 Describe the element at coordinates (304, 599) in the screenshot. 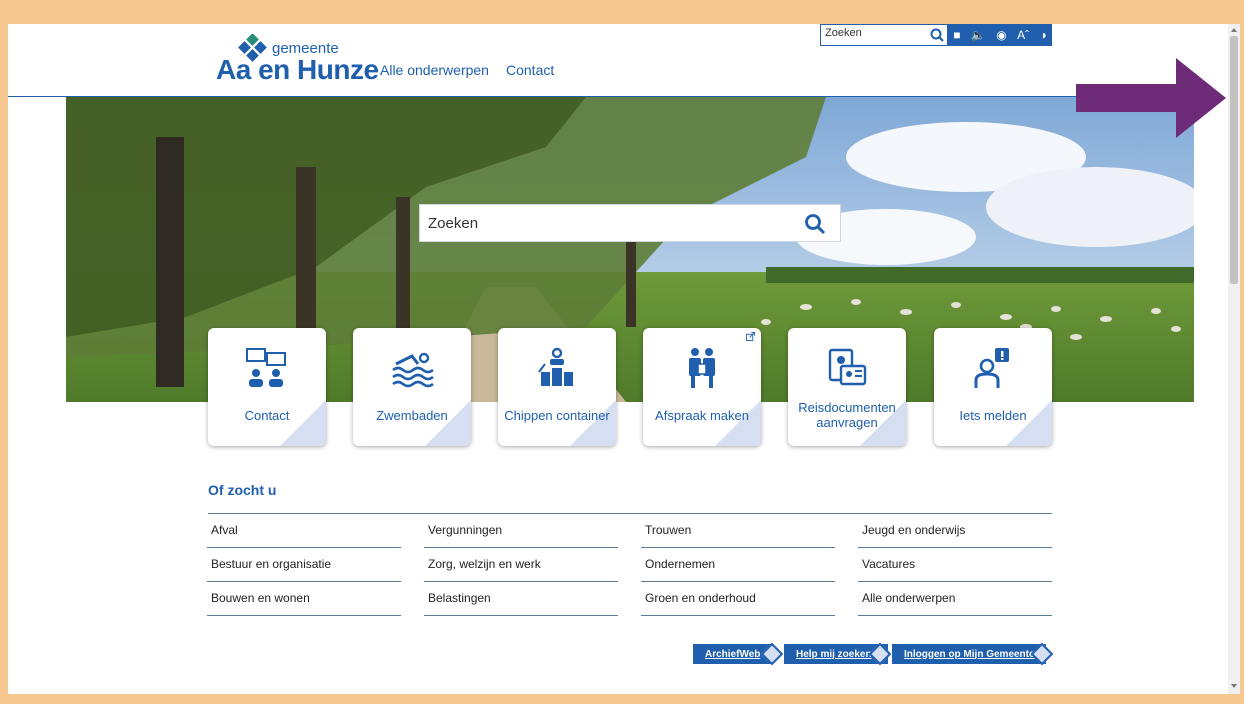

I see `link-bouwen-en-wonen: Bouwen en wonen` at that location.